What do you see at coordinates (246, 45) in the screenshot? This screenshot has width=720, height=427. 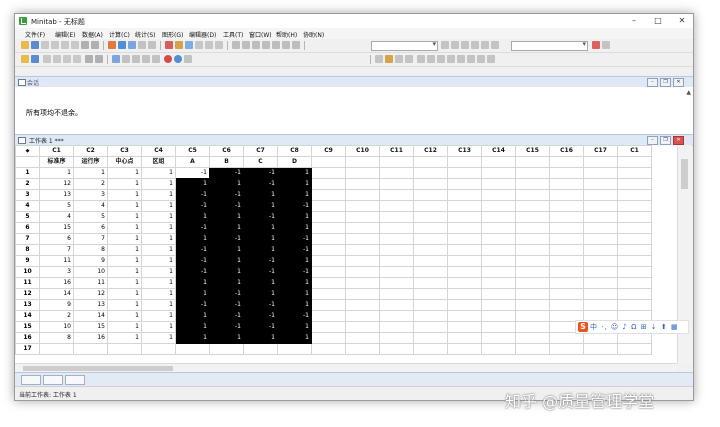 I see `rectangle-tool-icon` at bounding box center [246, 45].